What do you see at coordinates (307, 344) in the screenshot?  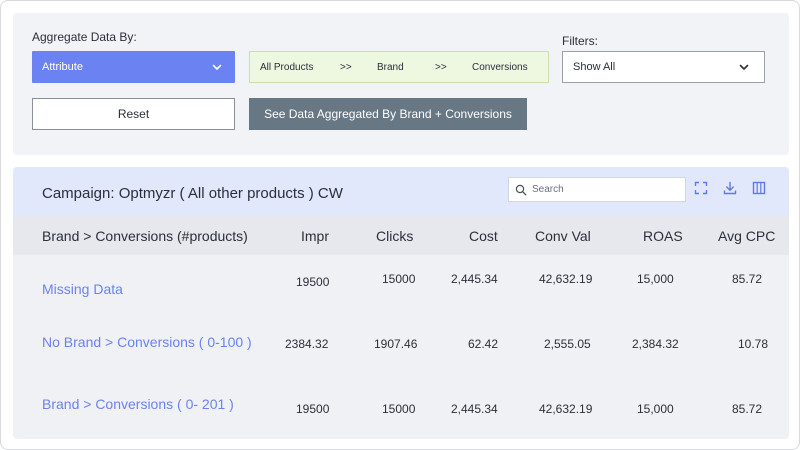 I see `cell-impr: 2384.32` at bounding box center [307, 344].